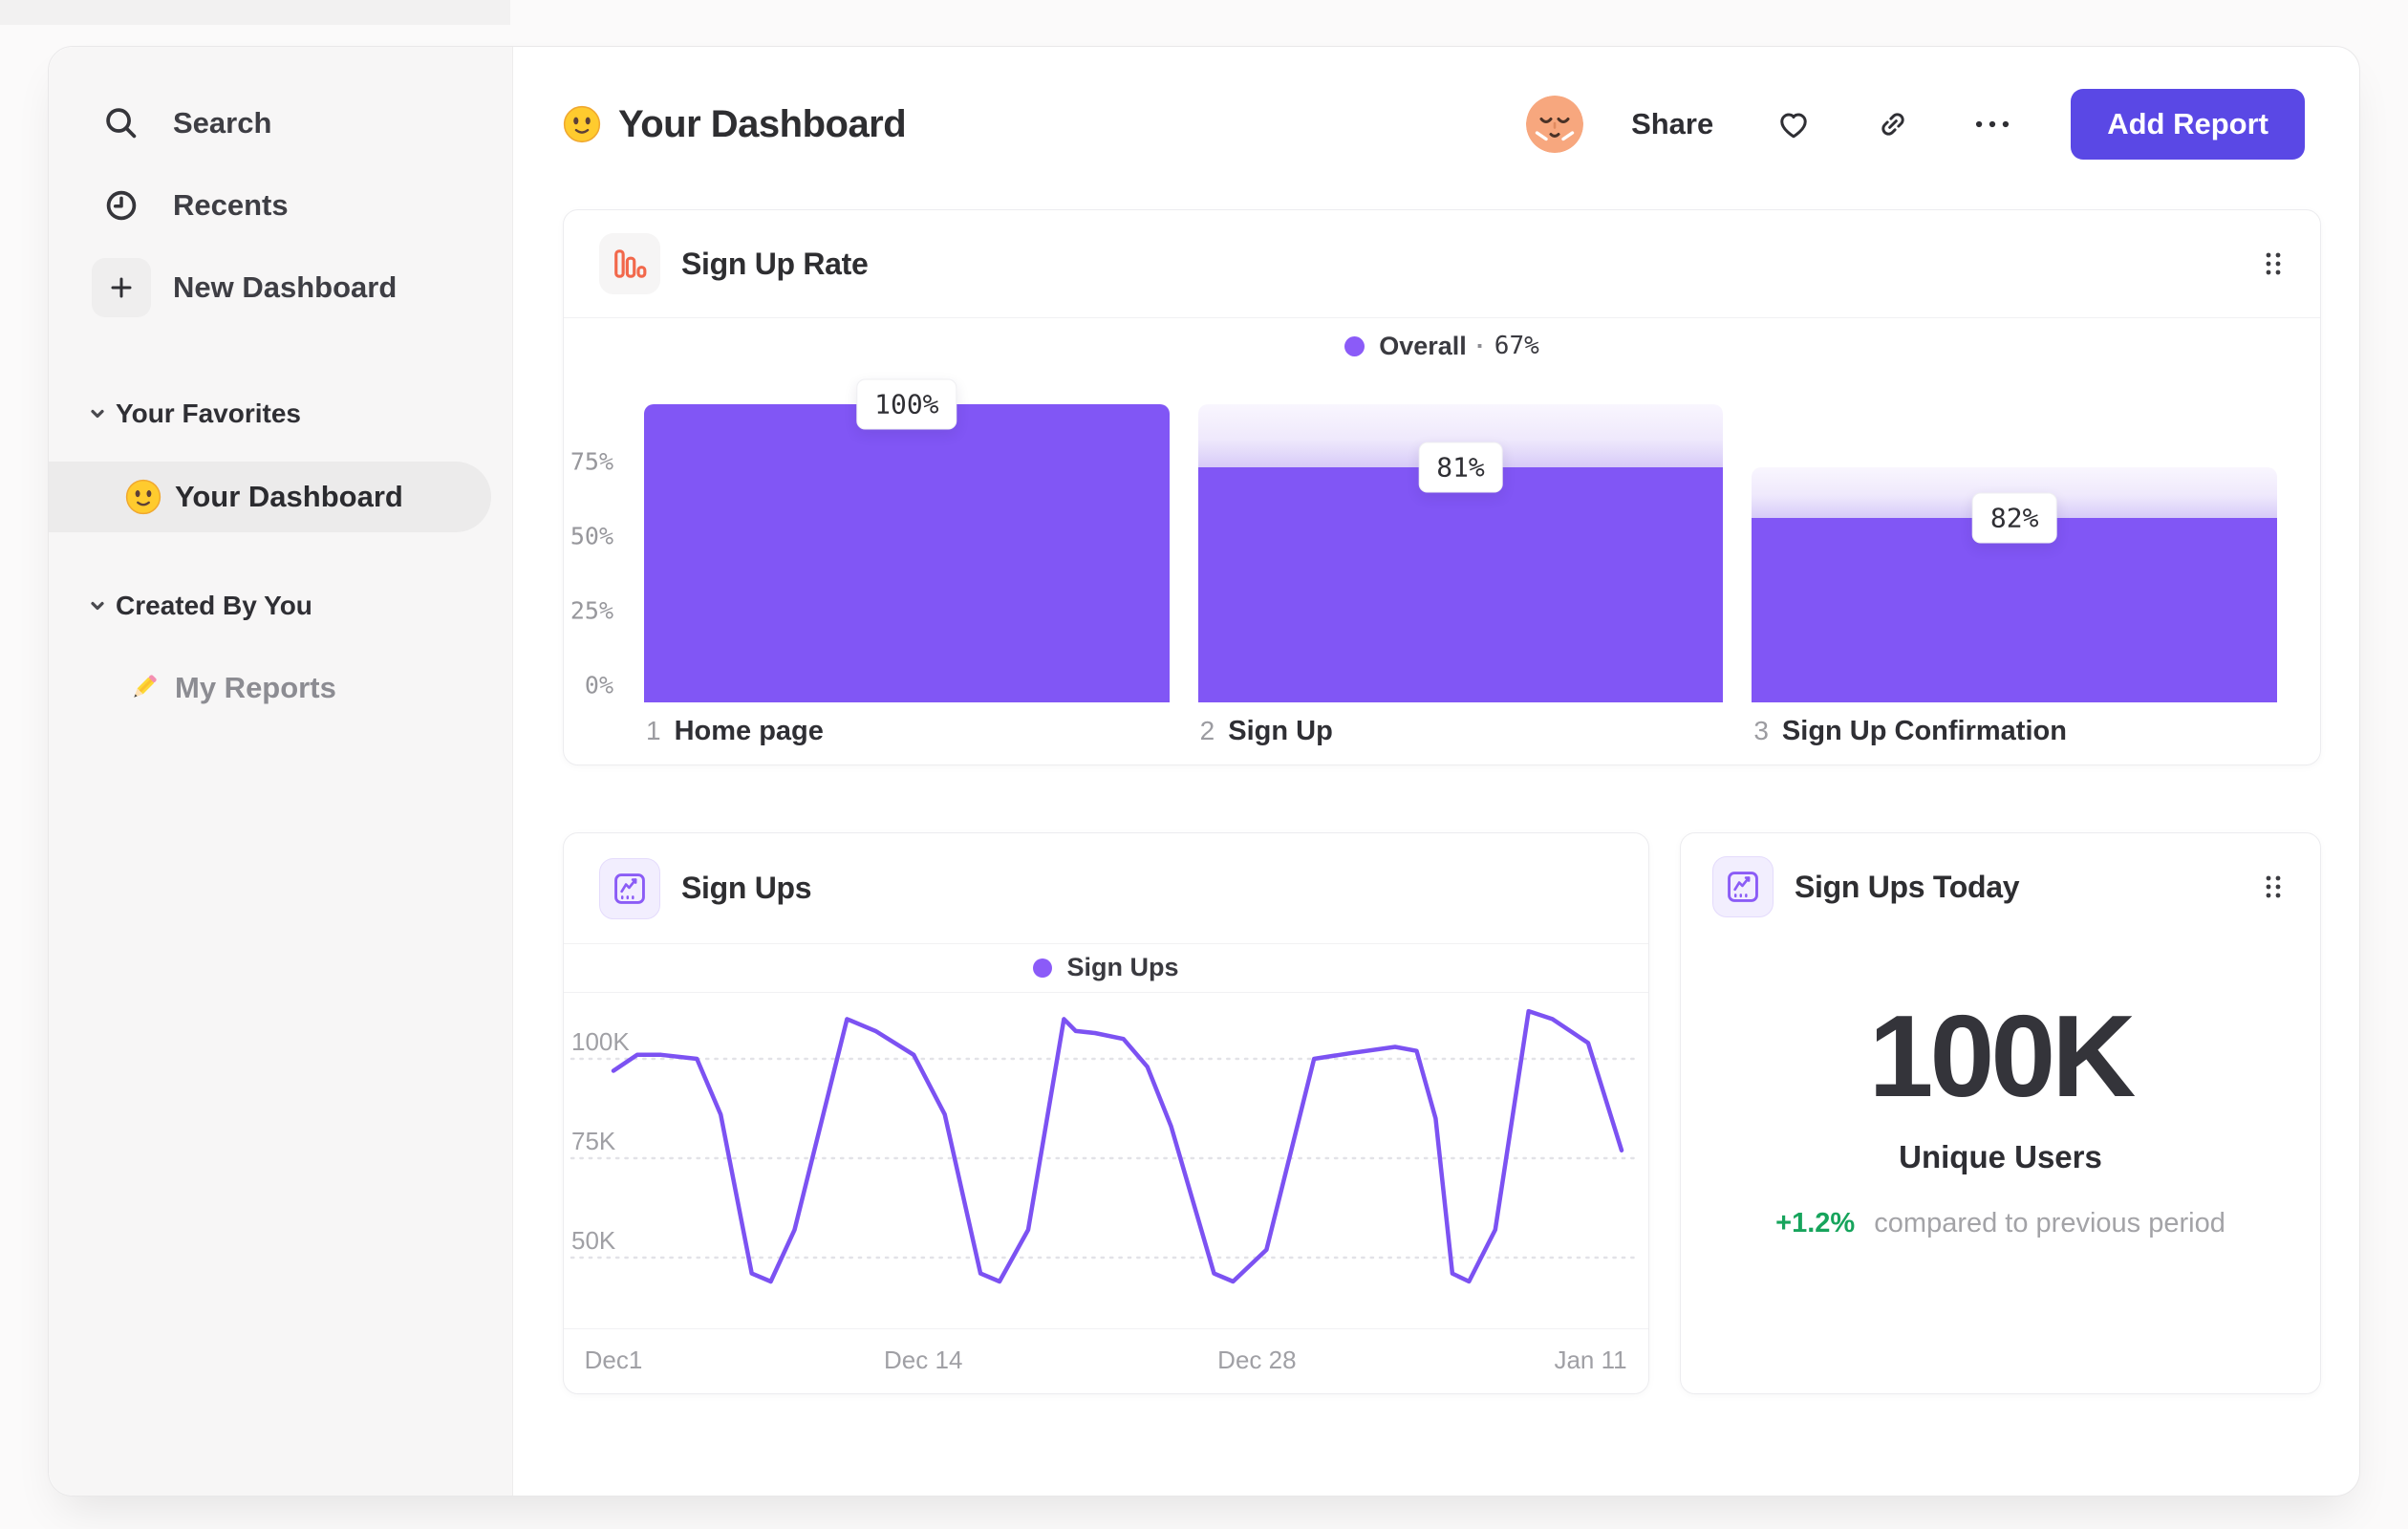 The width and height of the screenshot is (2408, 1529). What do you see at coordinates (289, 496) in the screenshot?
I see `sidebar-item-label: Your Dashboard` at bounding box center [289, 496].